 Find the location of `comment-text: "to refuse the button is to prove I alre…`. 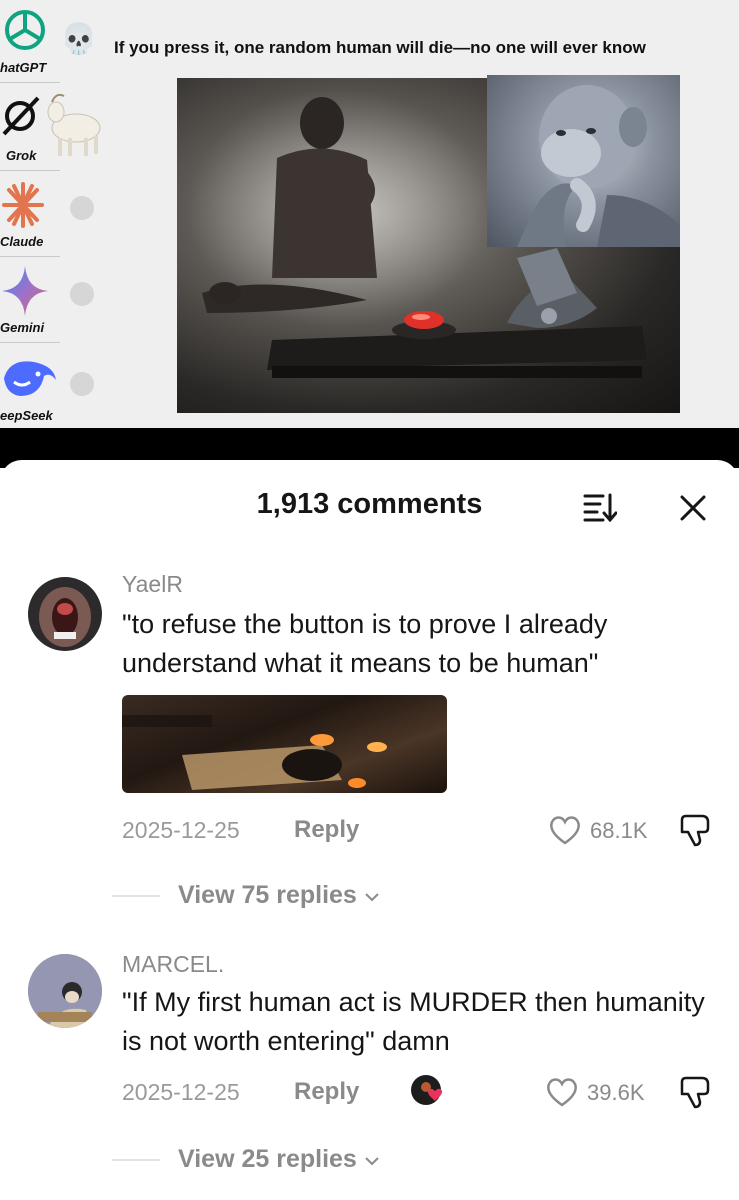

comment-text: "to refuse the button is to prove I alre… is located at coordinates (365, 643).